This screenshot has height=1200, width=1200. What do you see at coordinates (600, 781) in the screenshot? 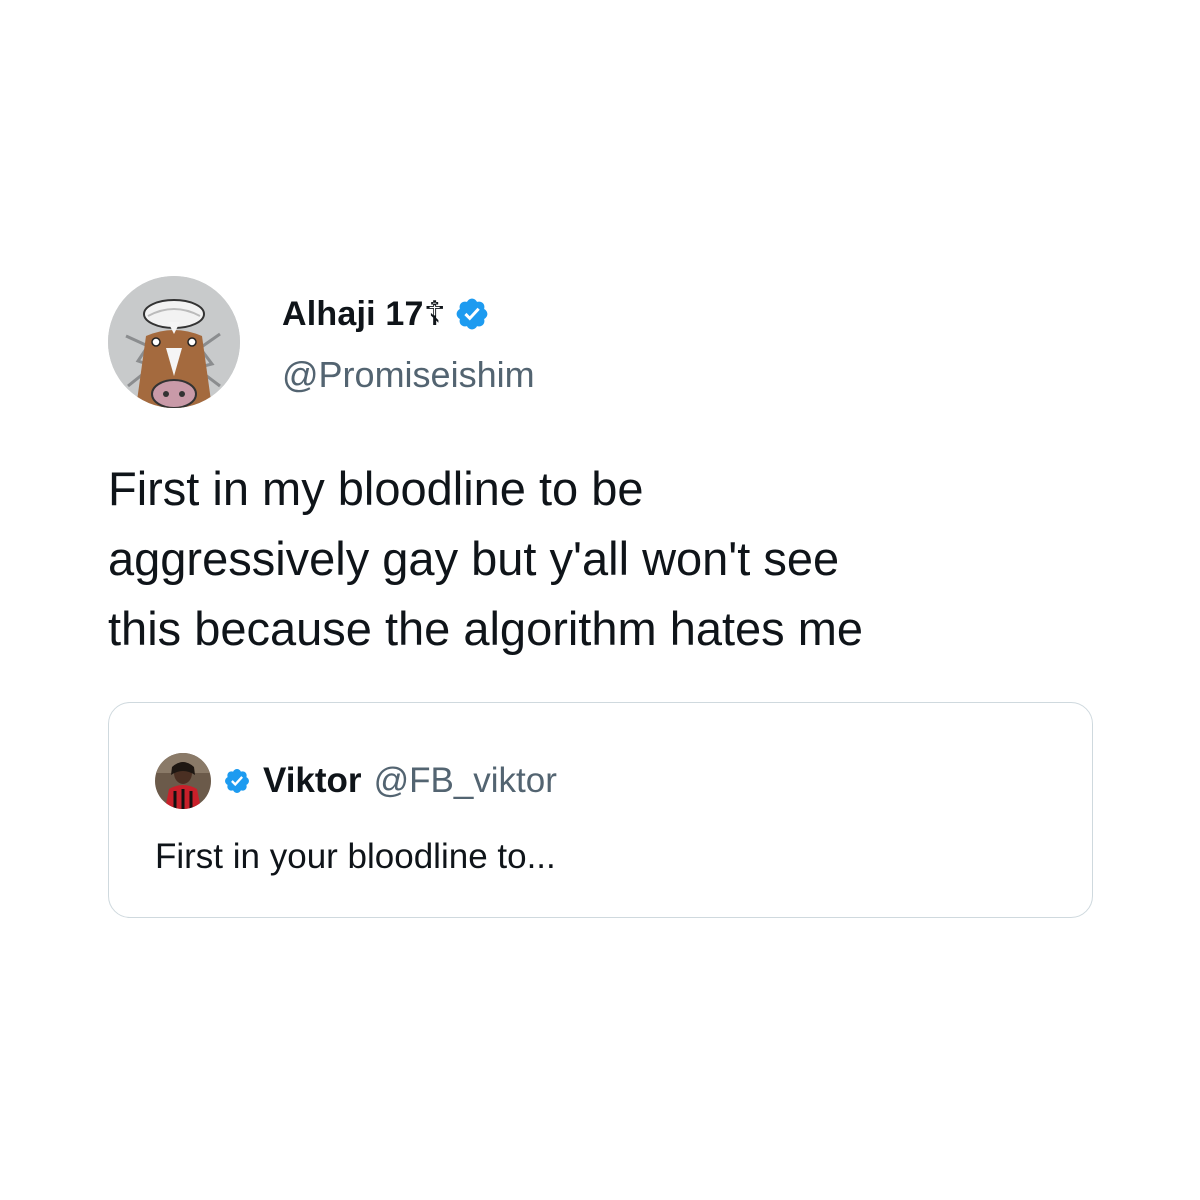
I see `quoted-tweet-header: Viktor @FB_viktor` at bounding box center [600, 781].